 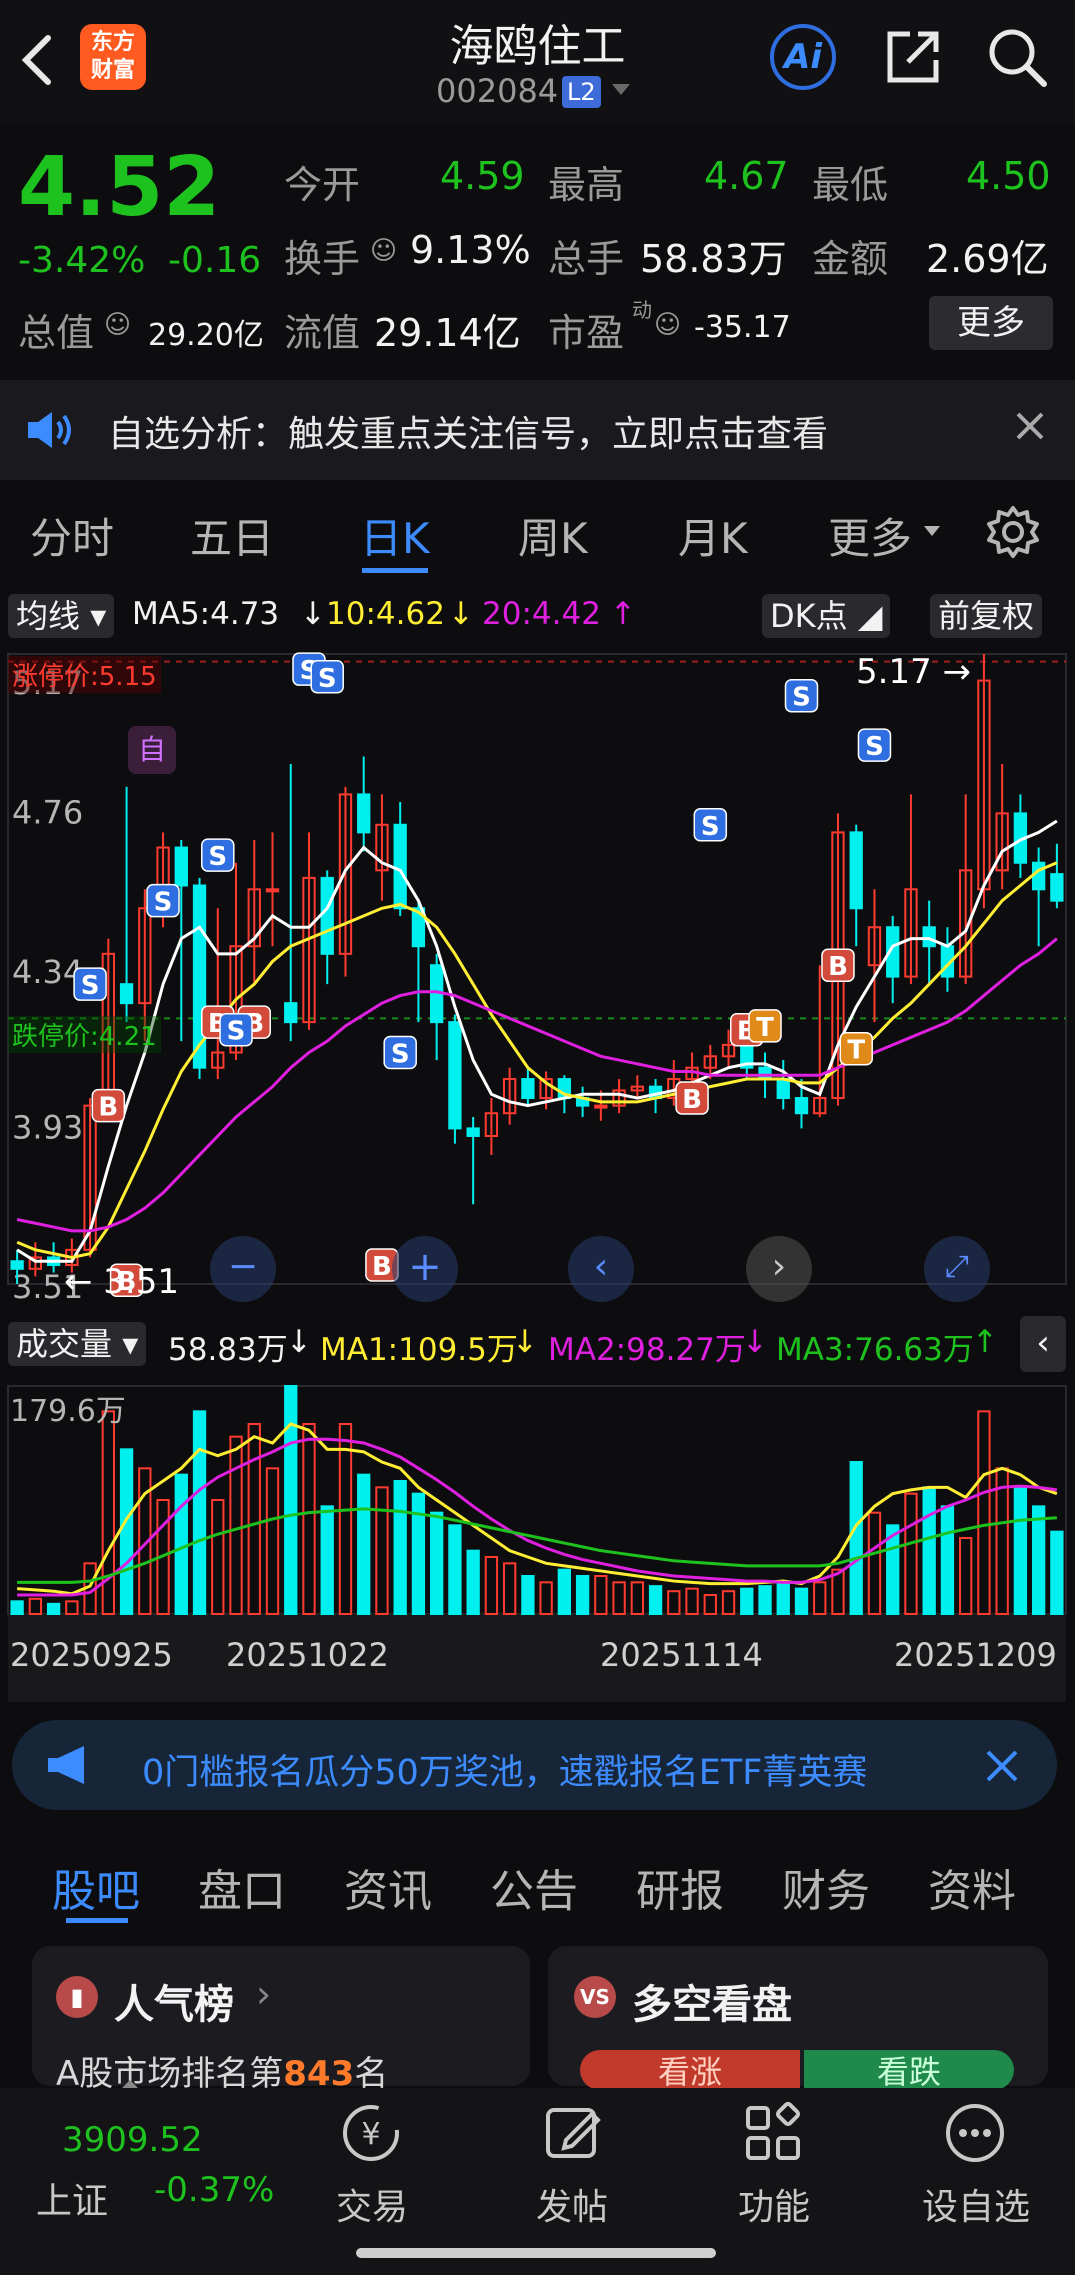 I want to click on signal-label: T, so click(x=856, y=1051).